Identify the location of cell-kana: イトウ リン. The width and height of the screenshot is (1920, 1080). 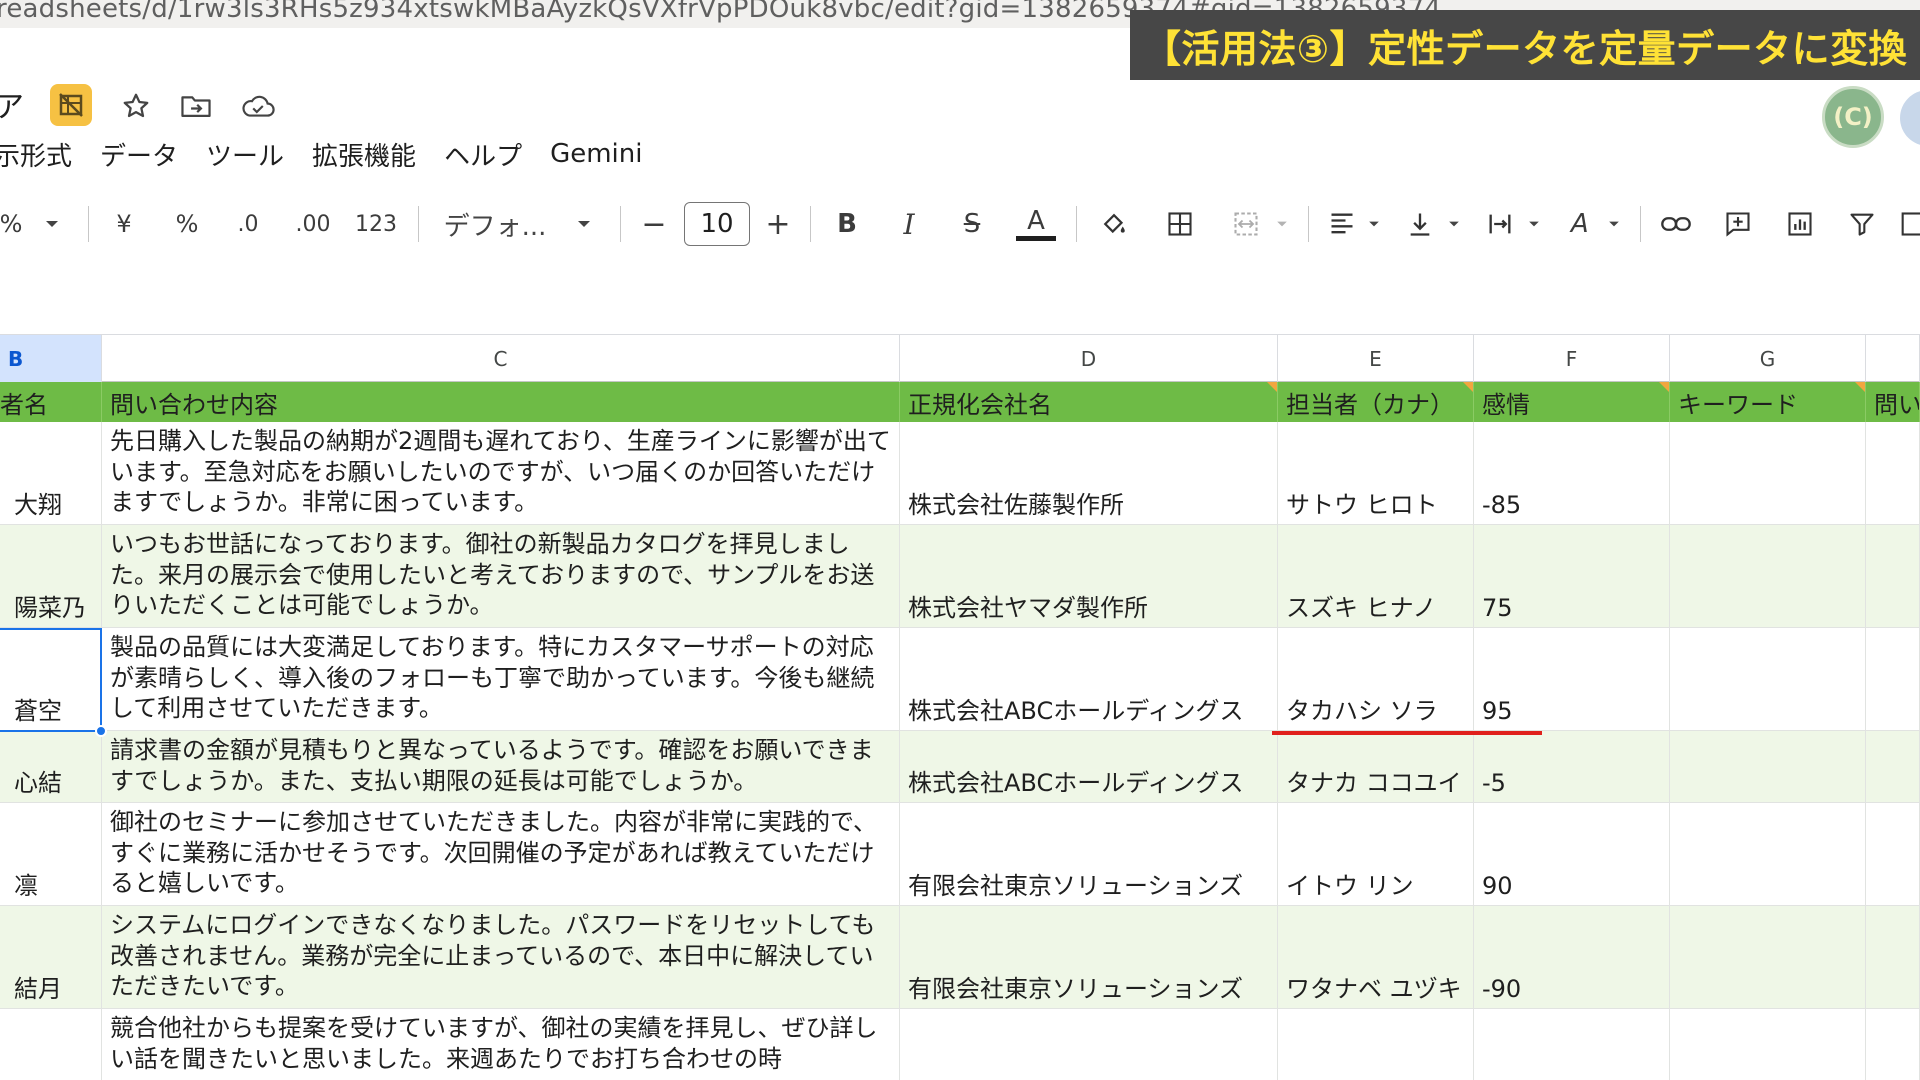
(1376, 854).